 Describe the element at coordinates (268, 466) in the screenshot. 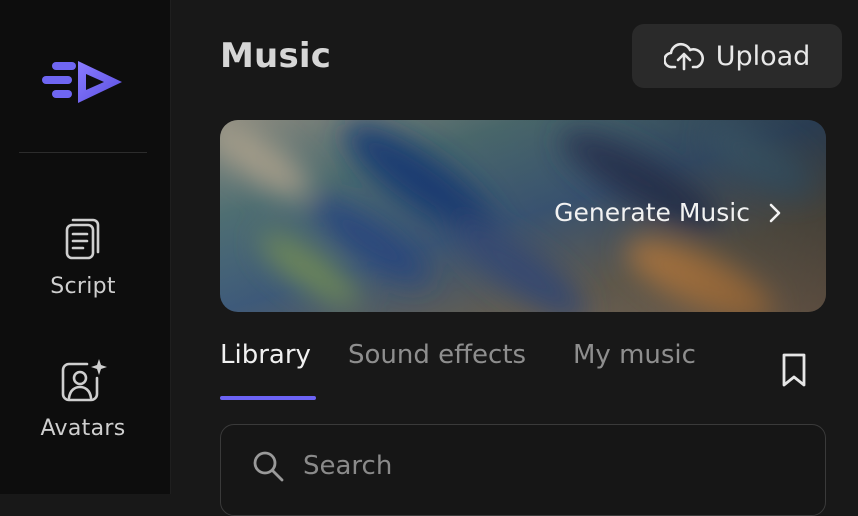

I see `search-icon` at that location.